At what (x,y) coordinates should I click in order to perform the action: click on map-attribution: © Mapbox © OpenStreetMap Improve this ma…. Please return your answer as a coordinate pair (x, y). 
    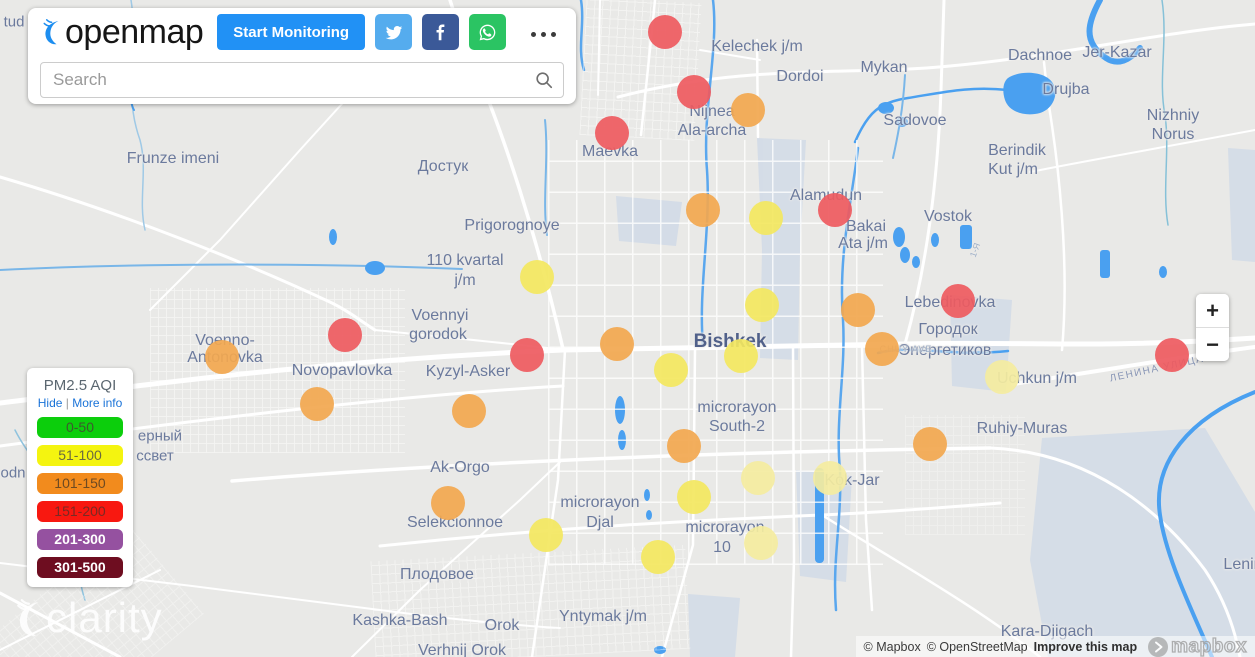
    Looking at the image, I should click on (1055, 646).